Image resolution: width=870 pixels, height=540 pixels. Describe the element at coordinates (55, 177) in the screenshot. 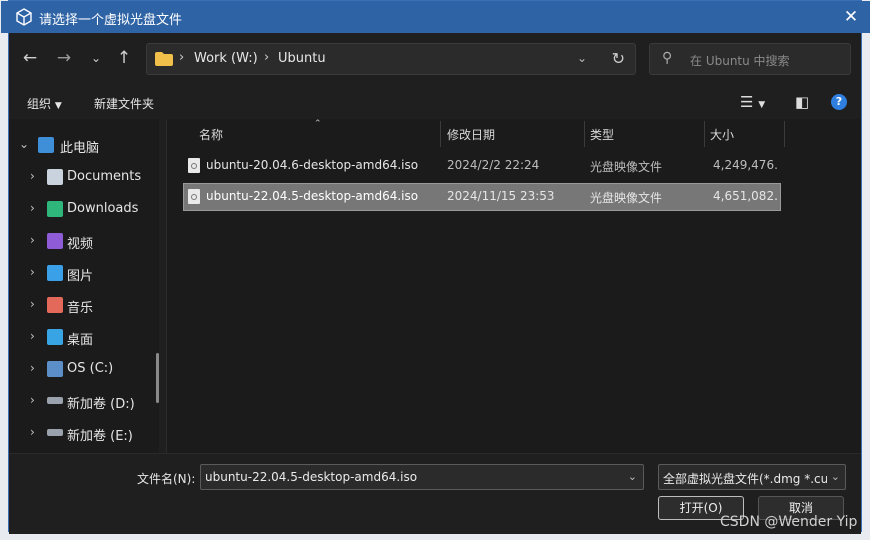

I see `document-icon` at that location.